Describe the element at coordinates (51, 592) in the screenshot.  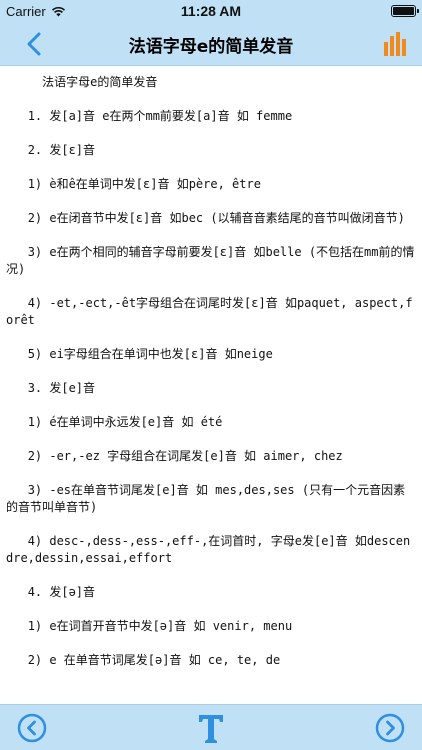
I see `article-line: 4. 发[ə]音` at that location.